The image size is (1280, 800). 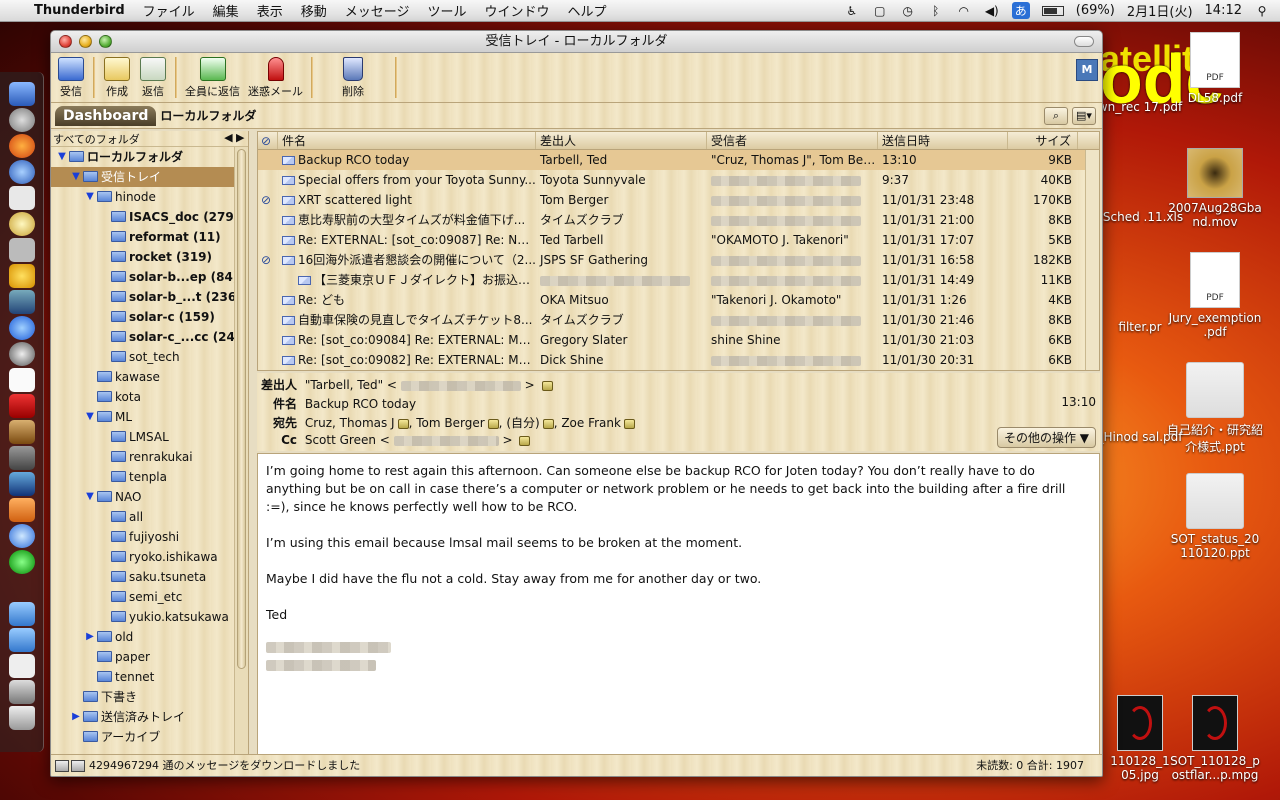 What do you see at coordinates (347, 440) in the screenshot?
I see `cc-value: Scott Green <` at bounding box center [347, 440].